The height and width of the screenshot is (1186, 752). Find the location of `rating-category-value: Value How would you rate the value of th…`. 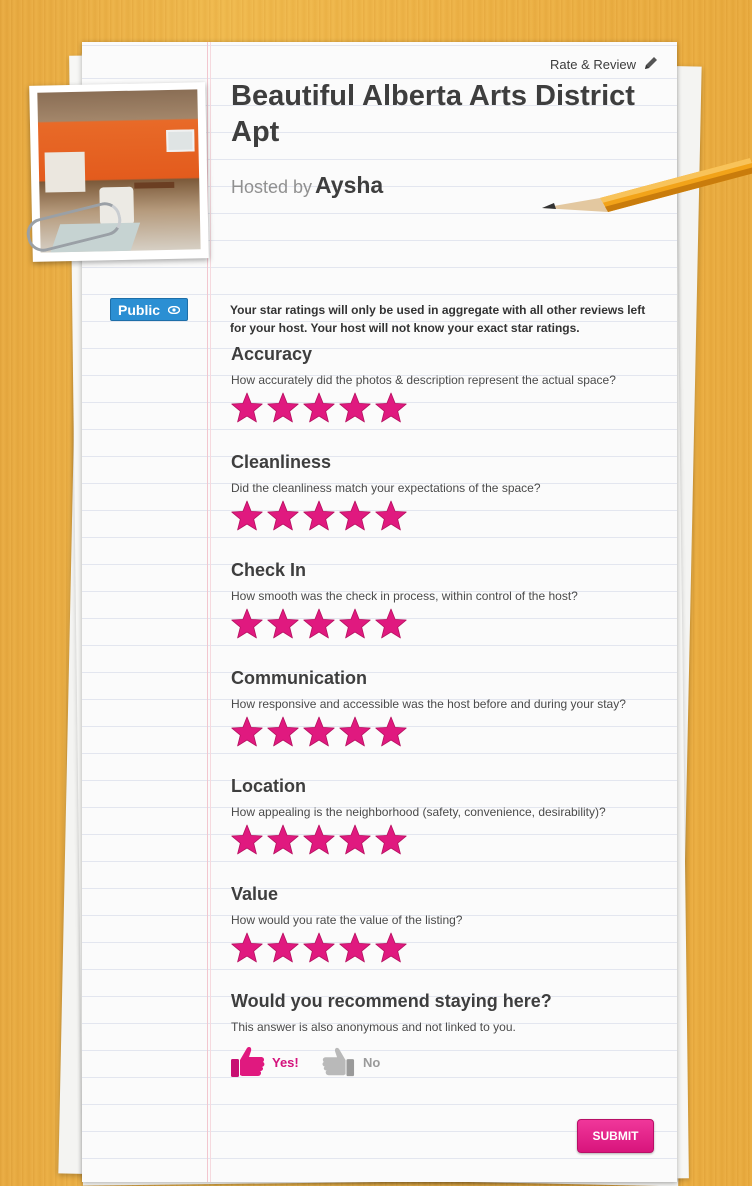

rating-category-value: Value How would you rate the value of th… is located at coordinates (346, 924).